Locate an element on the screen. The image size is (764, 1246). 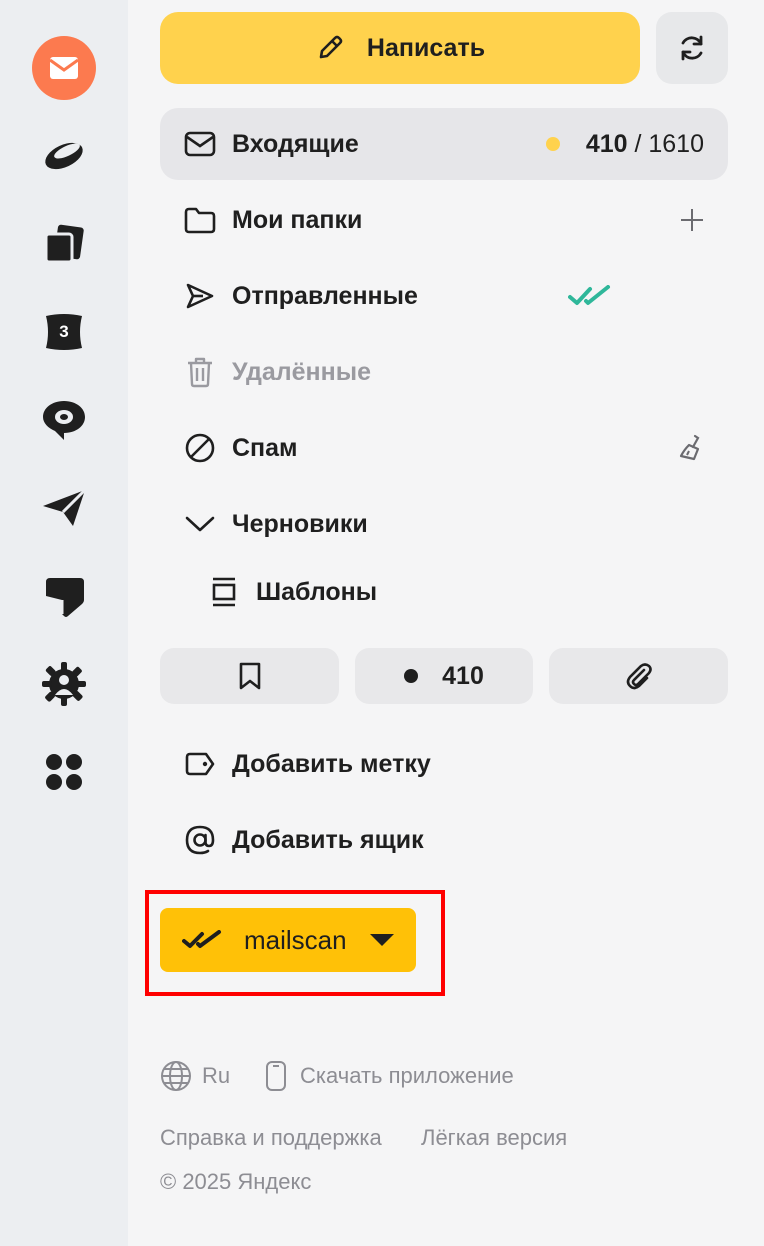
folder-templates-label: Шаблоны is located at coordinates (317, 591).